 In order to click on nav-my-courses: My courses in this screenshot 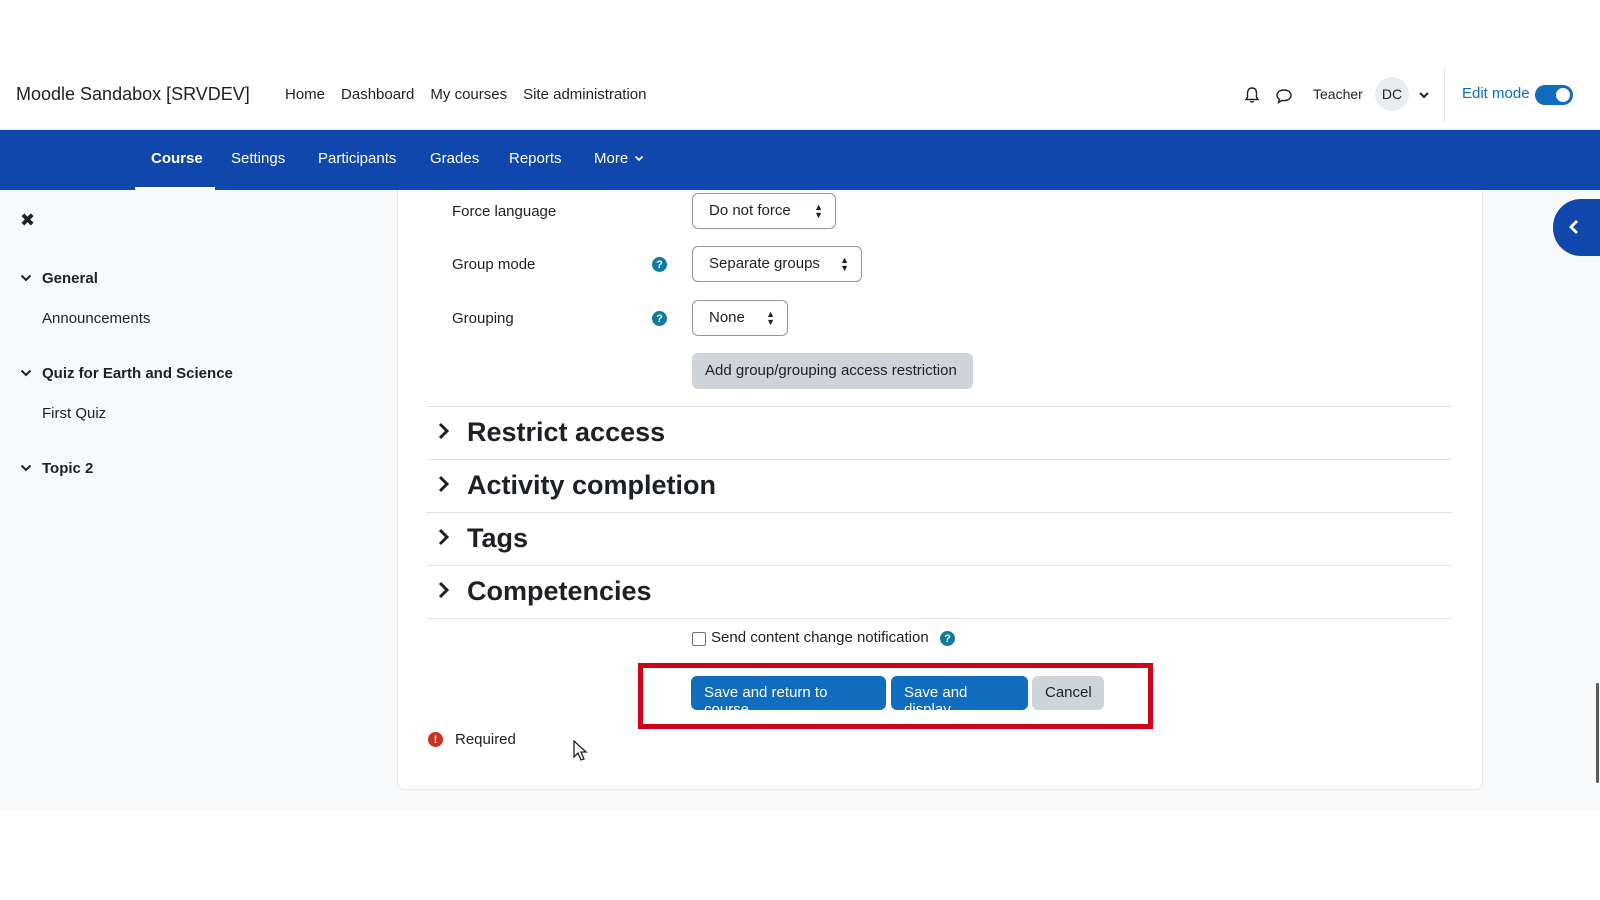, I will do `click(468, 94)`.